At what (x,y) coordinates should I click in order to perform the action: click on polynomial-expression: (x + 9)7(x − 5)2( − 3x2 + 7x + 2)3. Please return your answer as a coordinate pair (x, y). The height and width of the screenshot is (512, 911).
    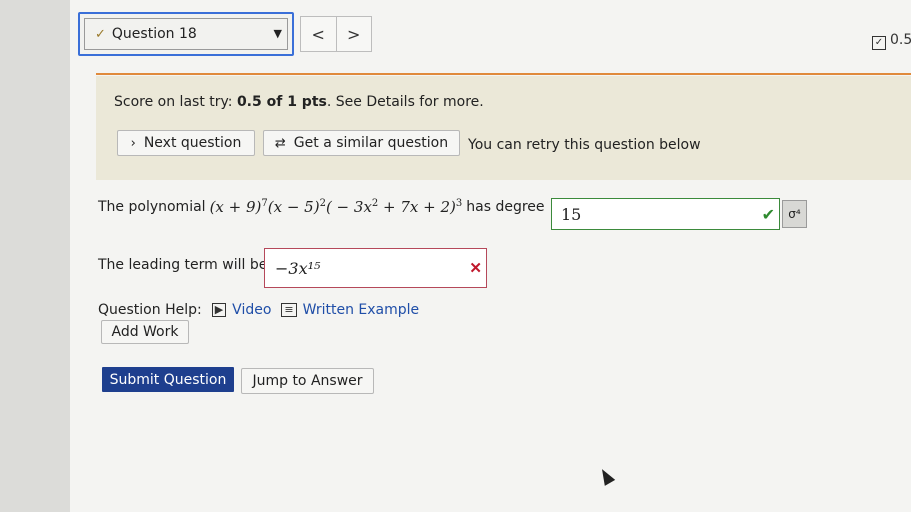
    Looking at the image, I should click on (336, 207).